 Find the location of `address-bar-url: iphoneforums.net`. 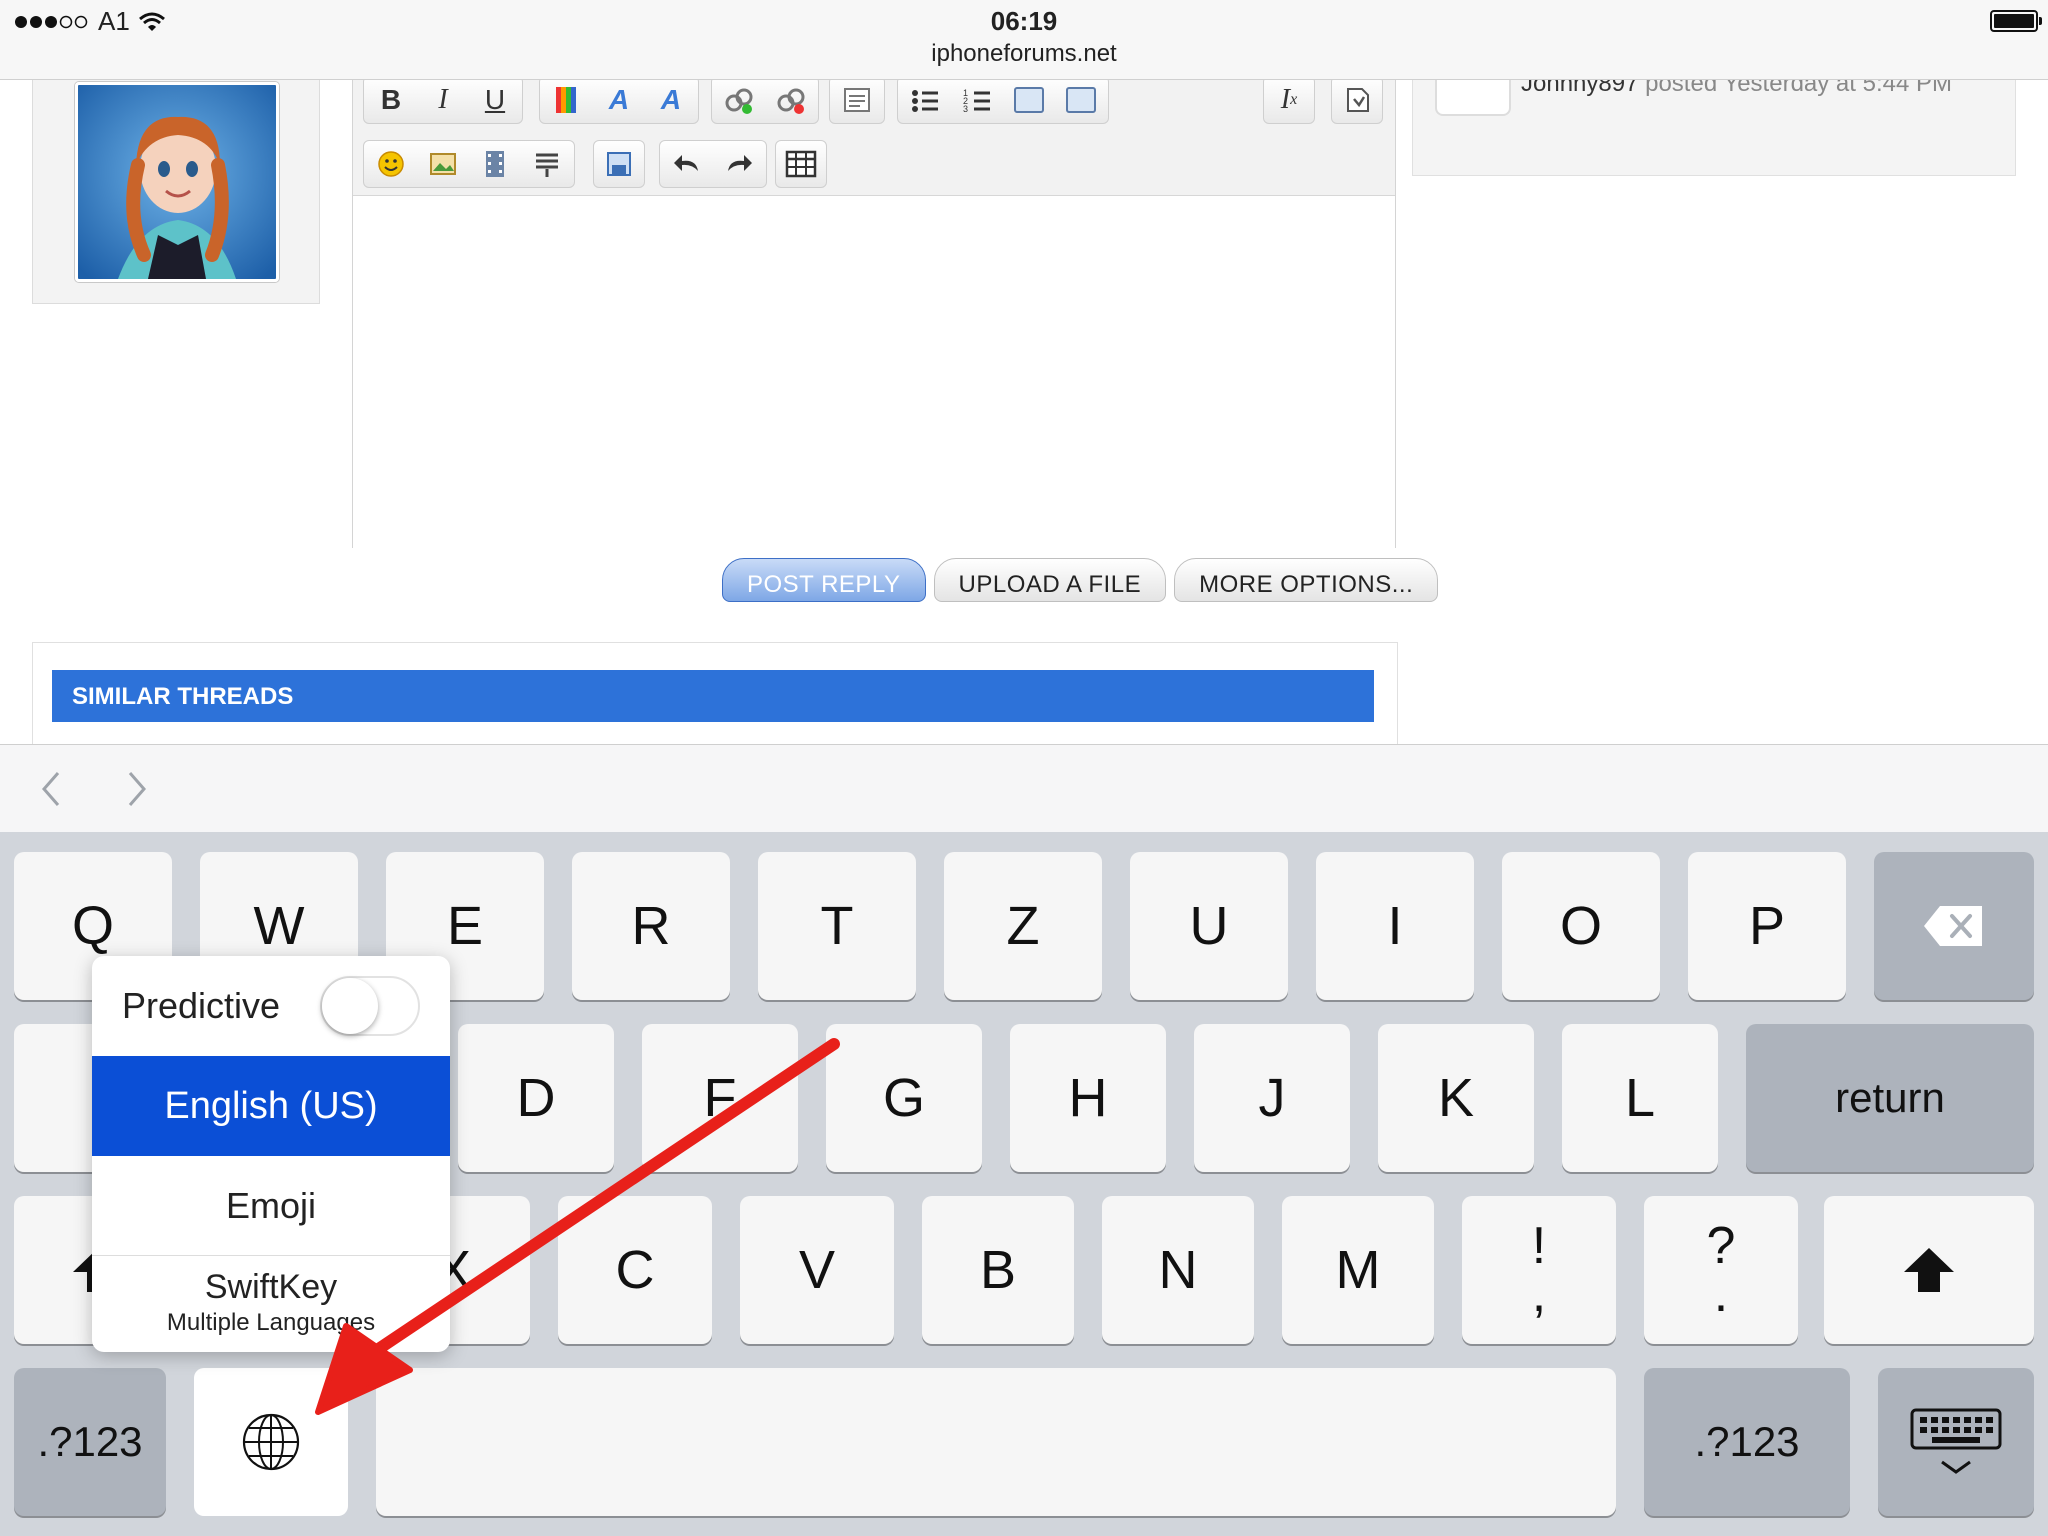

address-bar-url: iphoneforums.net is located at coordinates (1024, 54).